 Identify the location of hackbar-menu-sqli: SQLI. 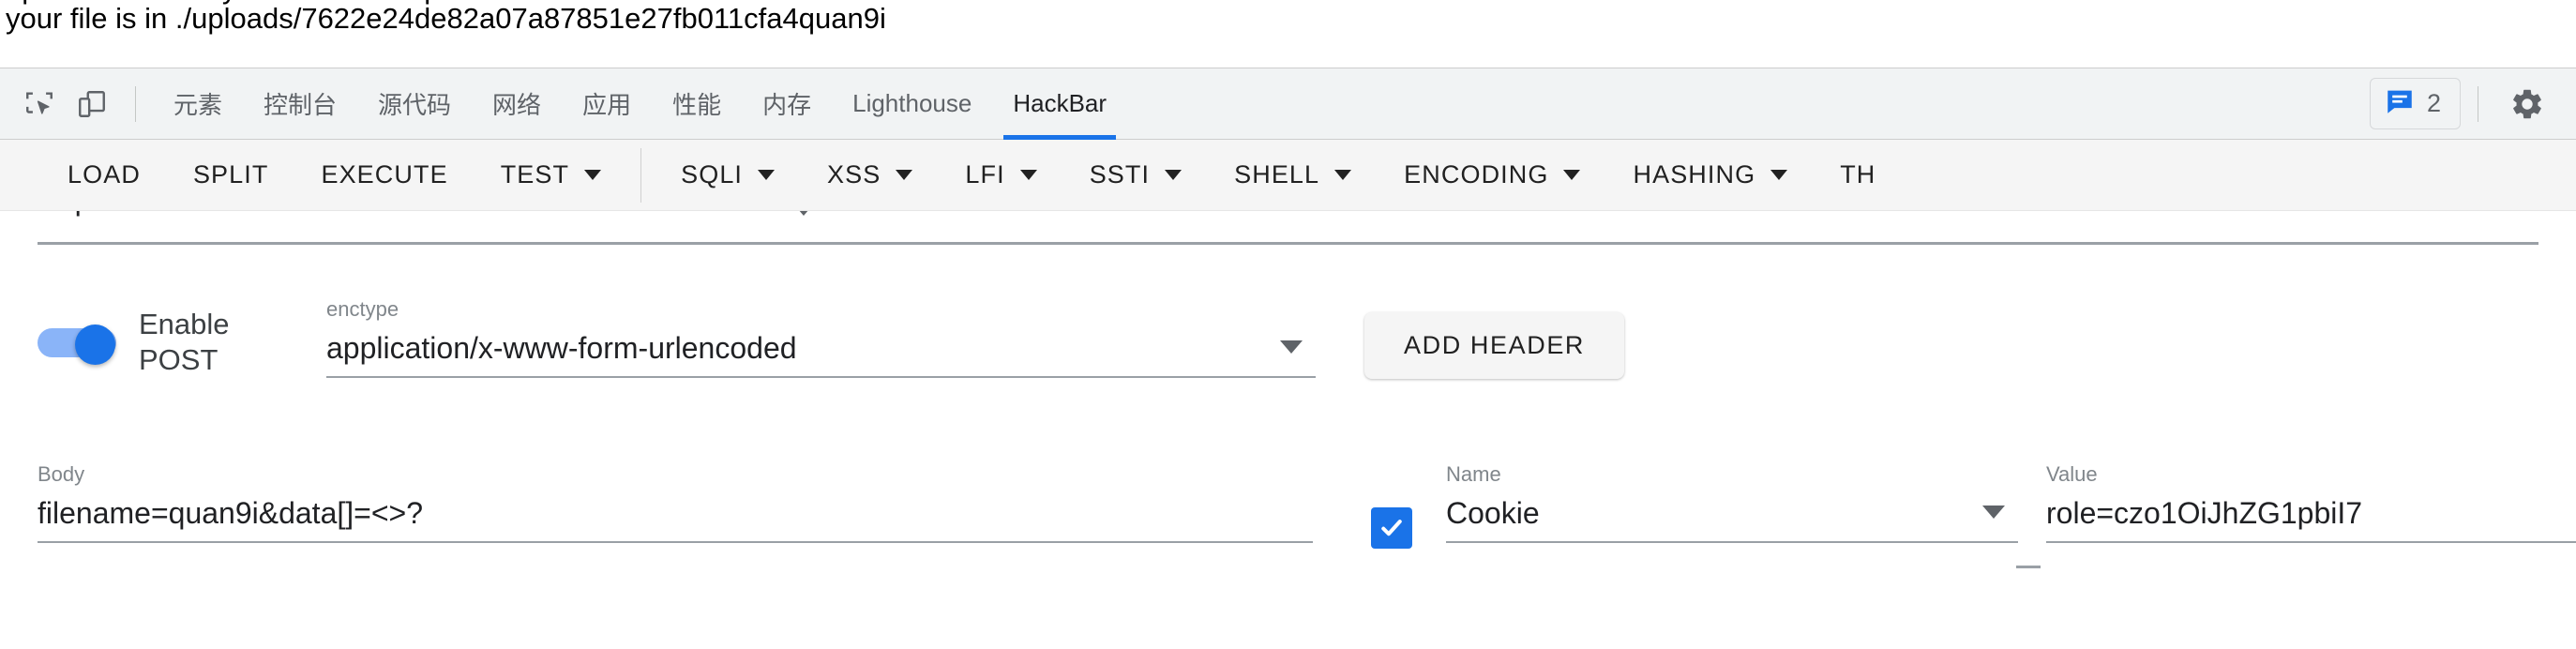
(728, 175).